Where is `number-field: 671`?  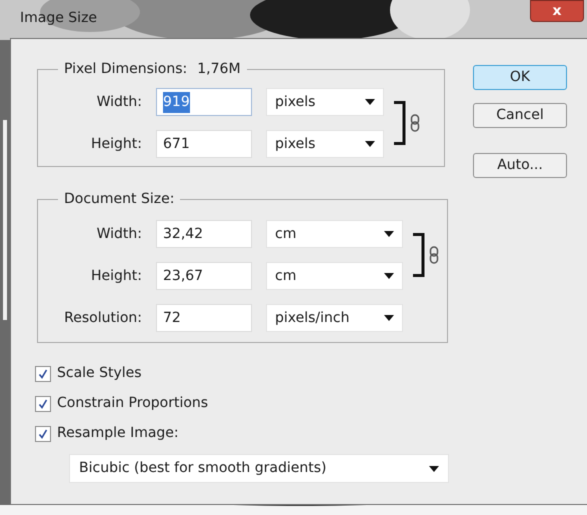
number-field: 671 is located at coordinates (204, 144).